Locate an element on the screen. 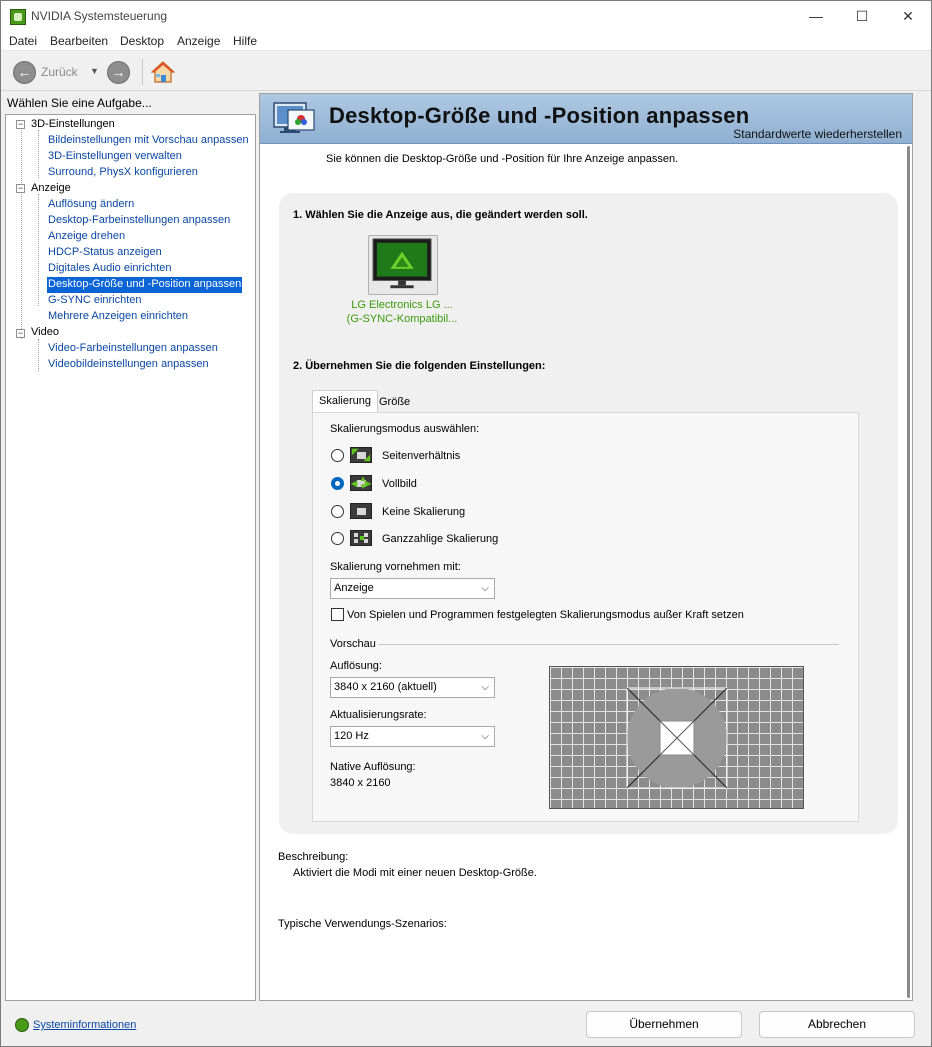 The width and height of the screenshot is (932, 1047). page-title: Desktop-Größe und -Position anpassen is located at coordinates (539, 115).